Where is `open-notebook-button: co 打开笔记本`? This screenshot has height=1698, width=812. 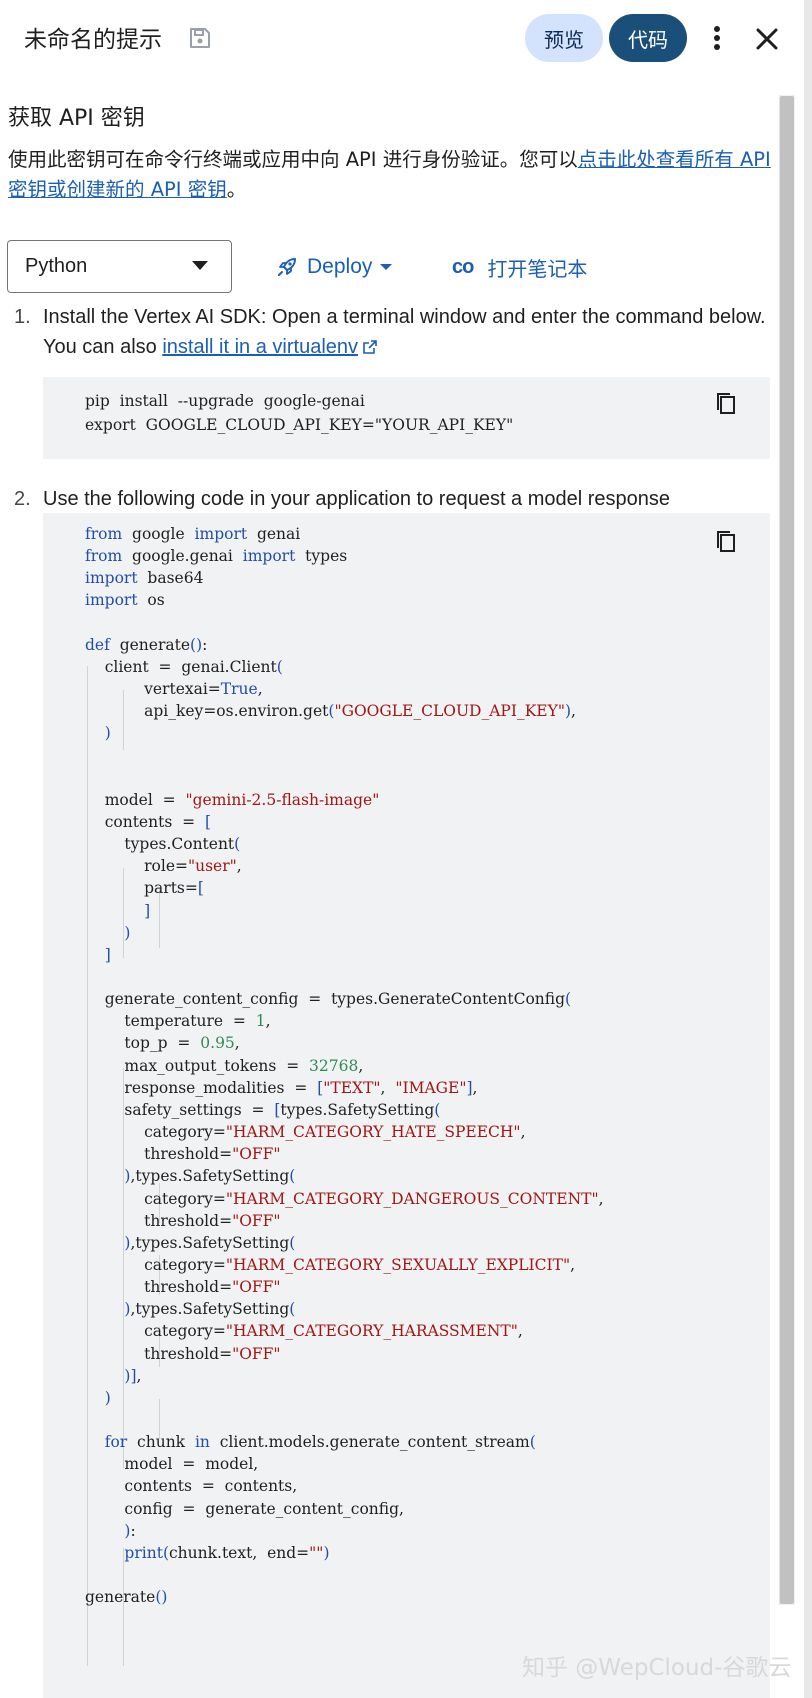
open-notebook-button: co 打开笔记本 is located at coordinates (519, 267).